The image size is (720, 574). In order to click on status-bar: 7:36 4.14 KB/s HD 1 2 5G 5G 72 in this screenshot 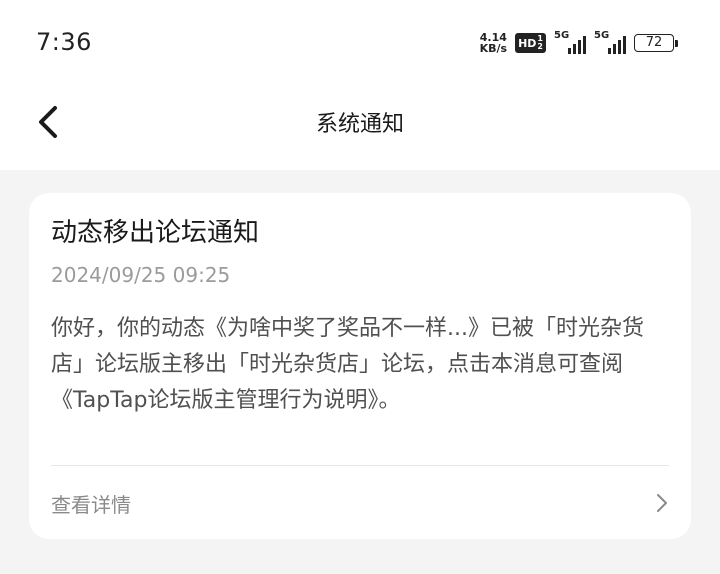, I will do `click(360, 43)`.